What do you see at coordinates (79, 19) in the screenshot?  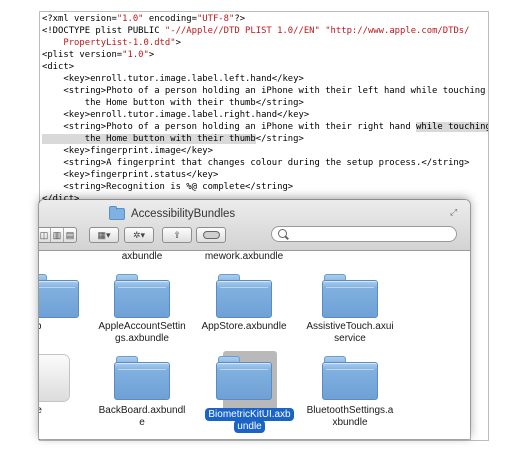 I see `code-token: <?xml version=` at bounding box center [79, 19].